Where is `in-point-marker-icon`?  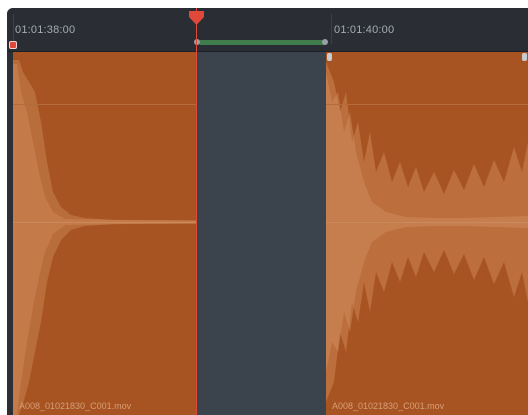 in-point-marker-icon is located at coordinates (13, 45).